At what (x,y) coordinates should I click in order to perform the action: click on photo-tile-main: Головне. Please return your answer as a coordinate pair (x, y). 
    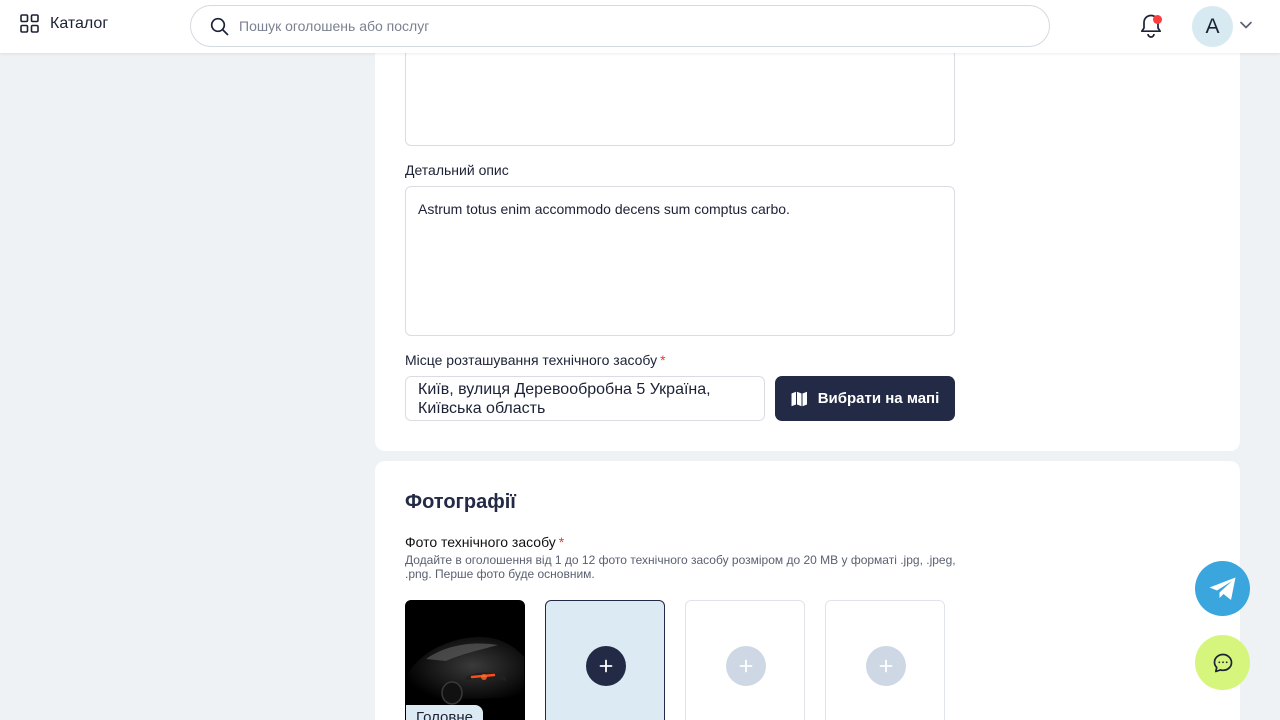
    Looking at the image, I should click on (465, 660).